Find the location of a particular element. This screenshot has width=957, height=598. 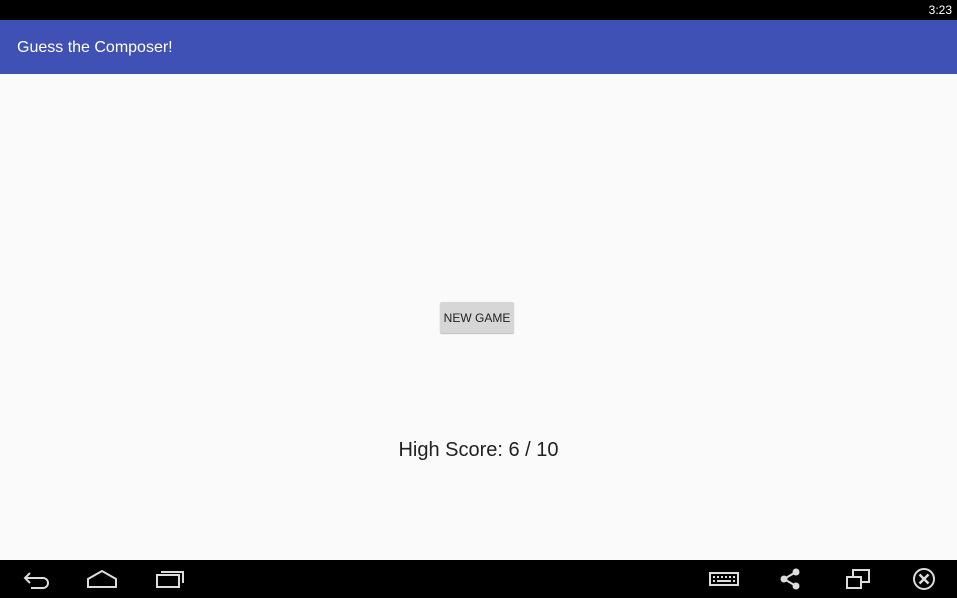

rotate-screen-button is located at coordinates (858, 579).